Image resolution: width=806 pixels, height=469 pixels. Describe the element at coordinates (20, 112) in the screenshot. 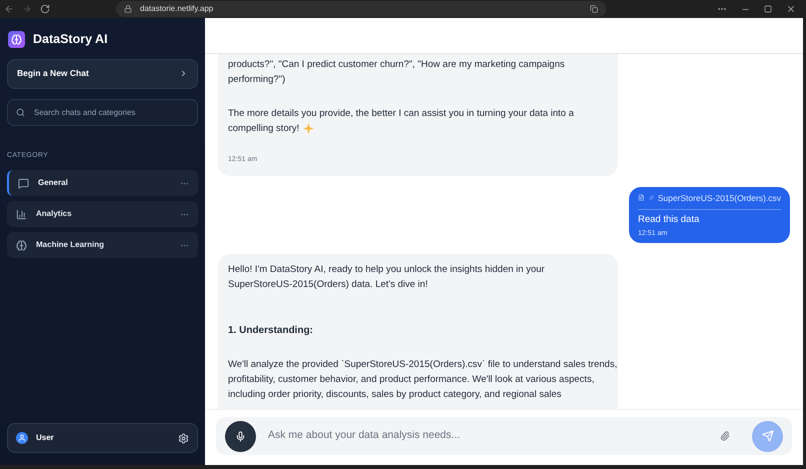

I see `search-icon` at that location.